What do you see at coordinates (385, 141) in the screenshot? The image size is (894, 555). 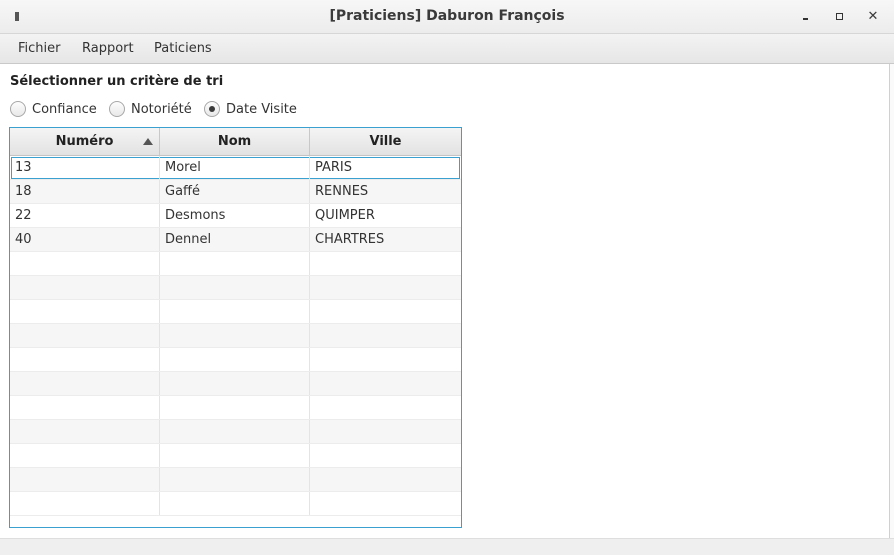 I see `column-header-ville: Ville` at bounding box center [385, 141].